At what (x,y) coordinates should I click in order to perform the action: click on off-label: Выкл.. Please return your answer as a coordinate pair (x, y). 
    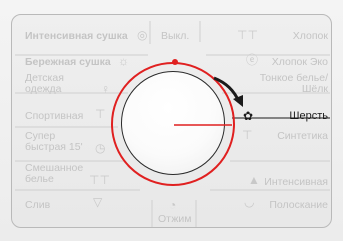
    Looking at the image, I should click on (175, 36).